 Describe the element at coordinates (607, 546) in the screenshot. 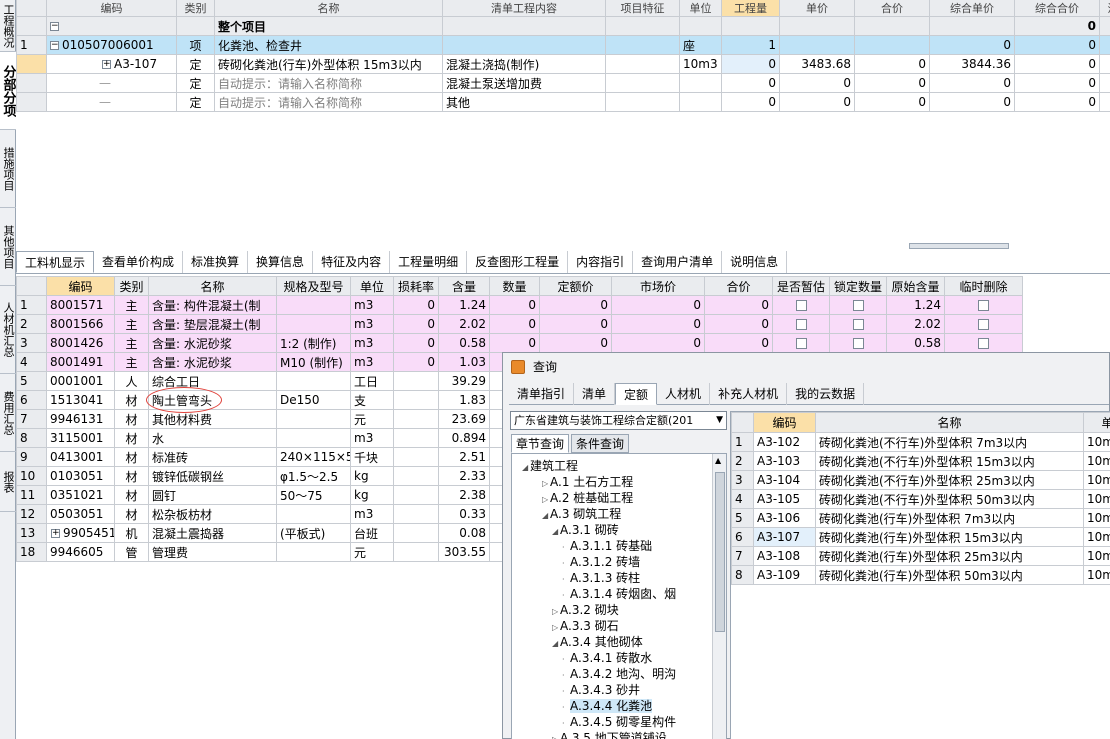

I see `tree-node: · A.3.1.1 砖基础` at that location.